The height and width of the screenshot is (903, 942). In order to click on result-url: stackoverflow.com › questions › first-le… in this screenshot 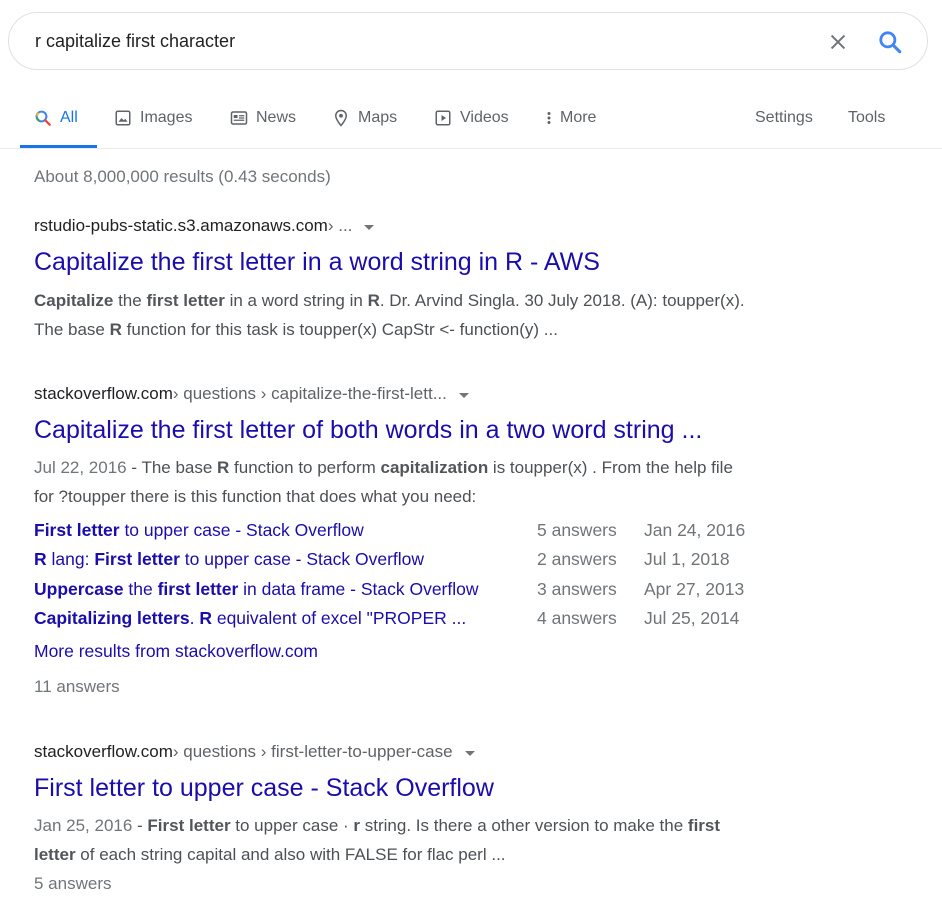, I will do `click(254, 752)`.